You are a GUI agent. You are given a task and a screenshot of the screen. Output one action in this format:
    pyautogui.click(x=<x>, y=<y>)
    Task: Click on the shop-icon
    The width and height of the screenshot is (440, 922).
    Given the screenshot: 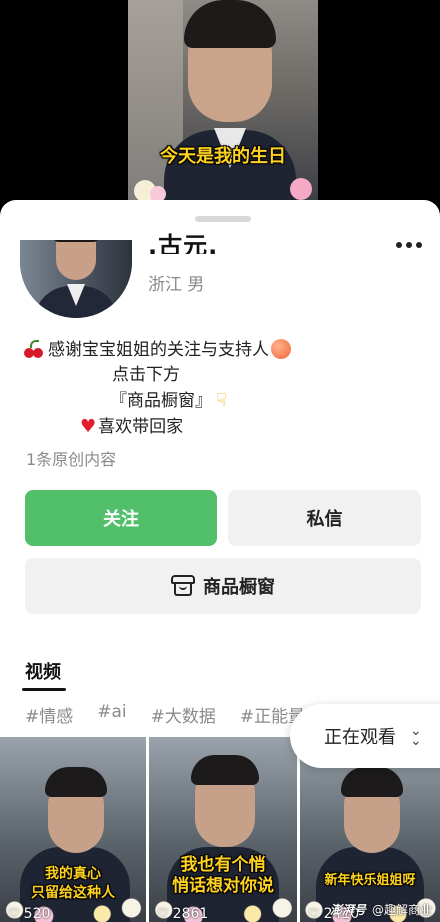 What is the action you would take?
    pyautogui.click(x=183, y=586)
    